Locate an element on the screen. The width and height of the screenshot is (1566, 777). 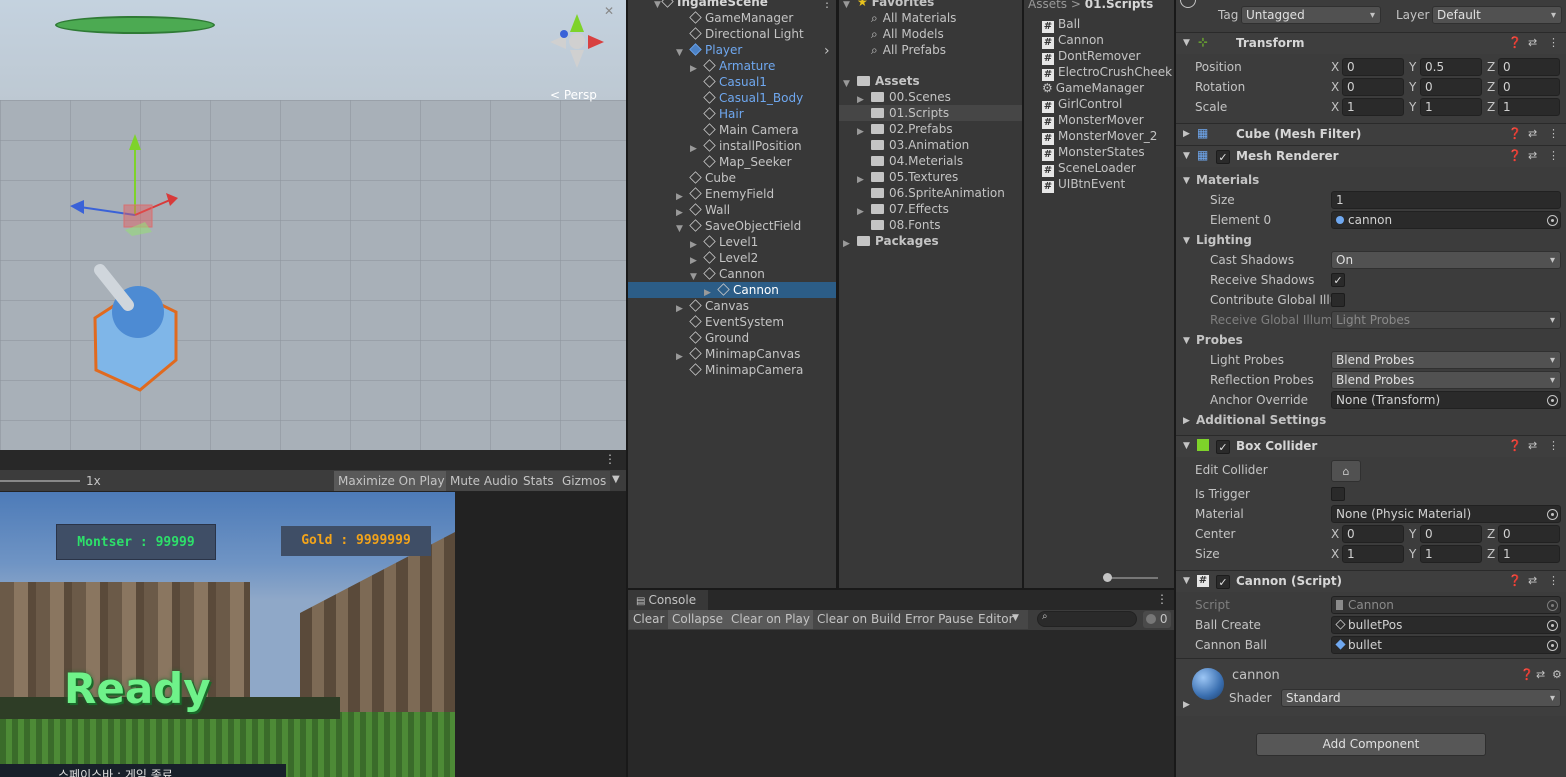
probes-foldout: Probes is located at coordinates (1219, 340).